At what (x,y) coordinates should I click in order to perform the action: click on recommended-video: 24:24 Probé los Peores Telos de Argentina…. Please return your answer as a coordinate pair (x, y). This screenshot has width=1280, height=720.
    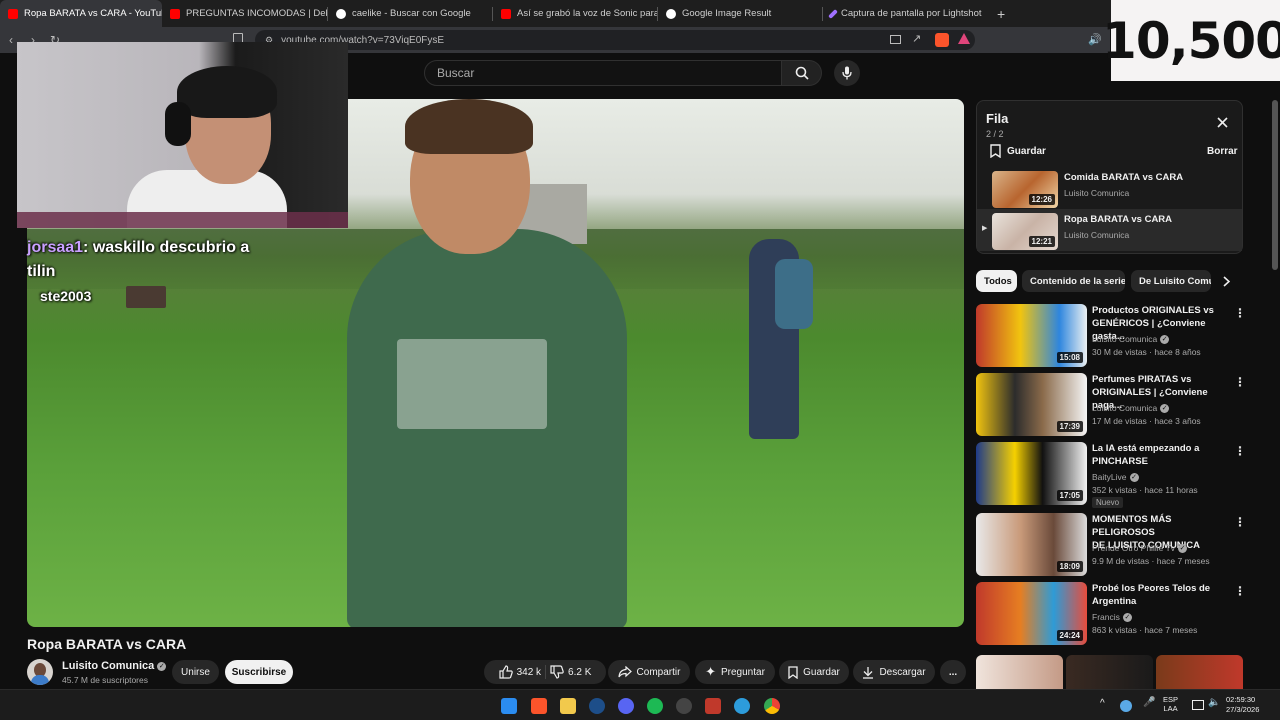
    Looking at the image, I should click on (1111, 614).